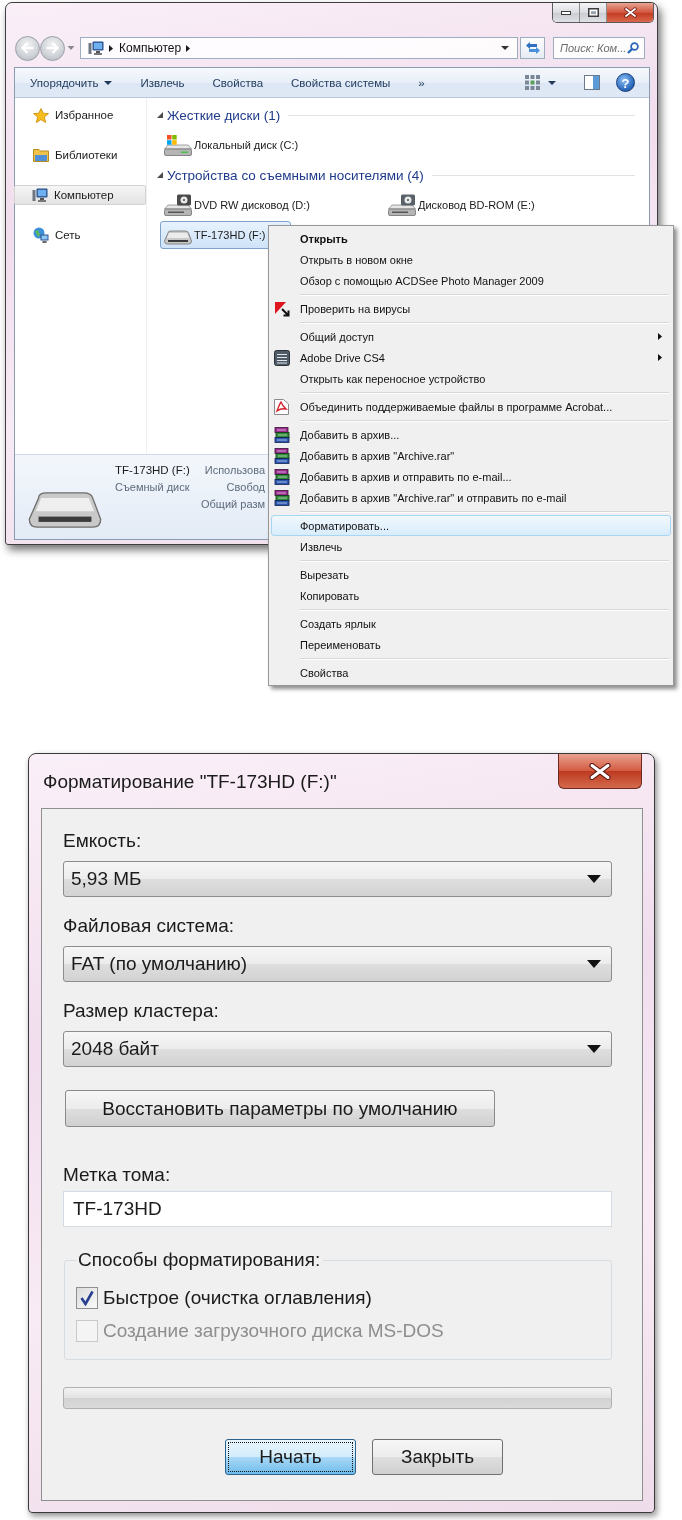 This screenshot has height=1520, width=682. I want to click on search-icon, so click(633, 48).